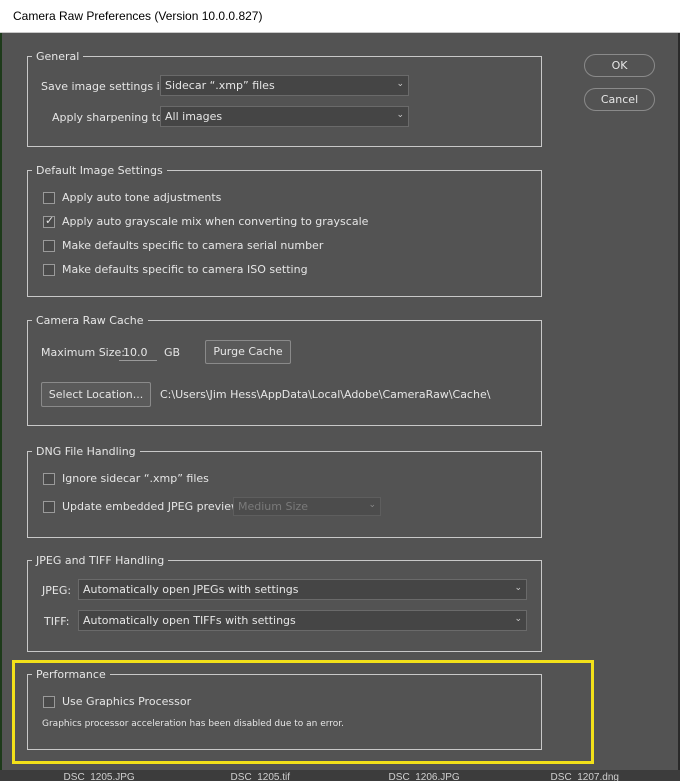 This screenshot has height=781, width=680. I want to click on max-size-label: Maximum Size:, so click(83, 352).